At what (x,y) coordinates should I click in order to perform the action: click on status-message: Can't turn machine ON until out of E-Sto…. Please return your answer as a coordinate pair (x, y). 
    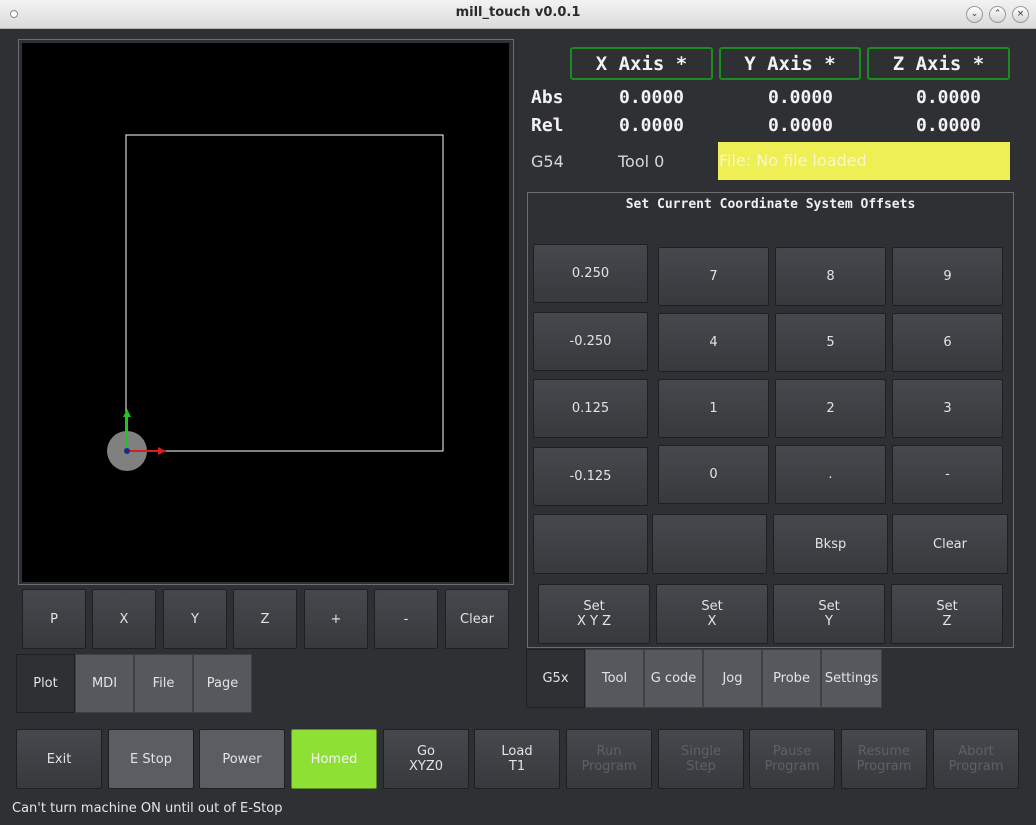
    Looking at the image, I should click on (147, 808).